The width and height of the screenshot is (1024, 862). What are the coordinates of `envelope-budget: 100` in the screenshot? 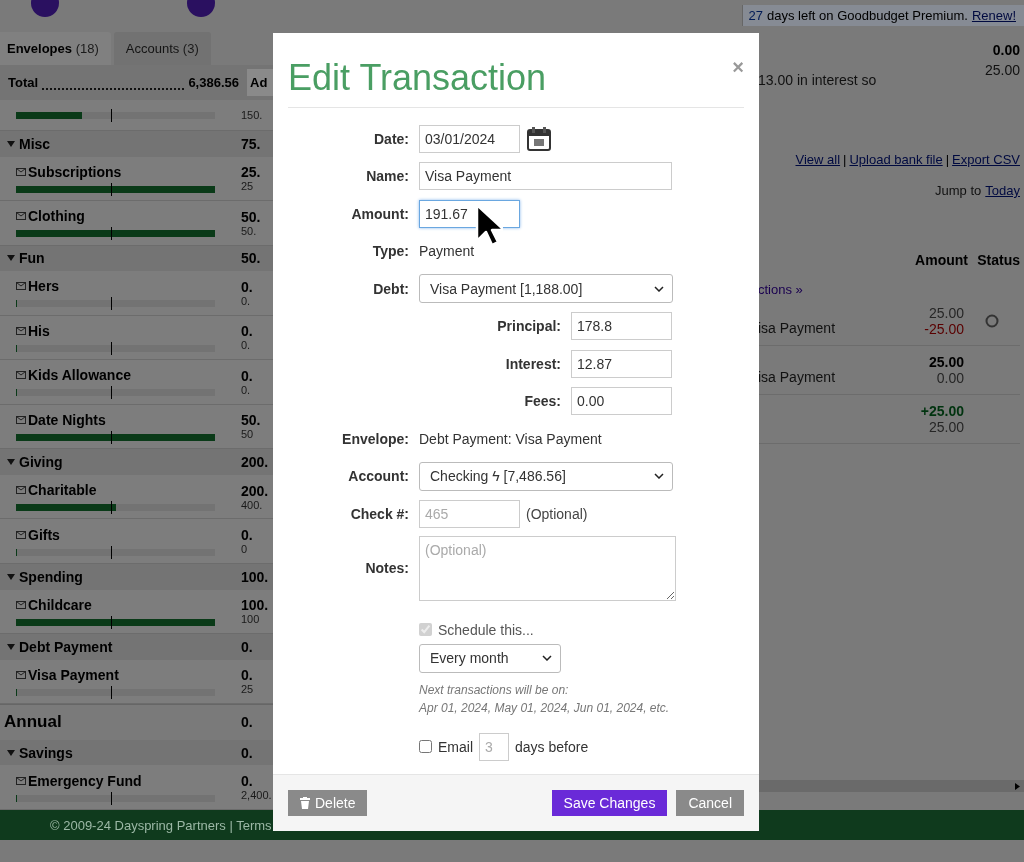 It's located at (251, 619).